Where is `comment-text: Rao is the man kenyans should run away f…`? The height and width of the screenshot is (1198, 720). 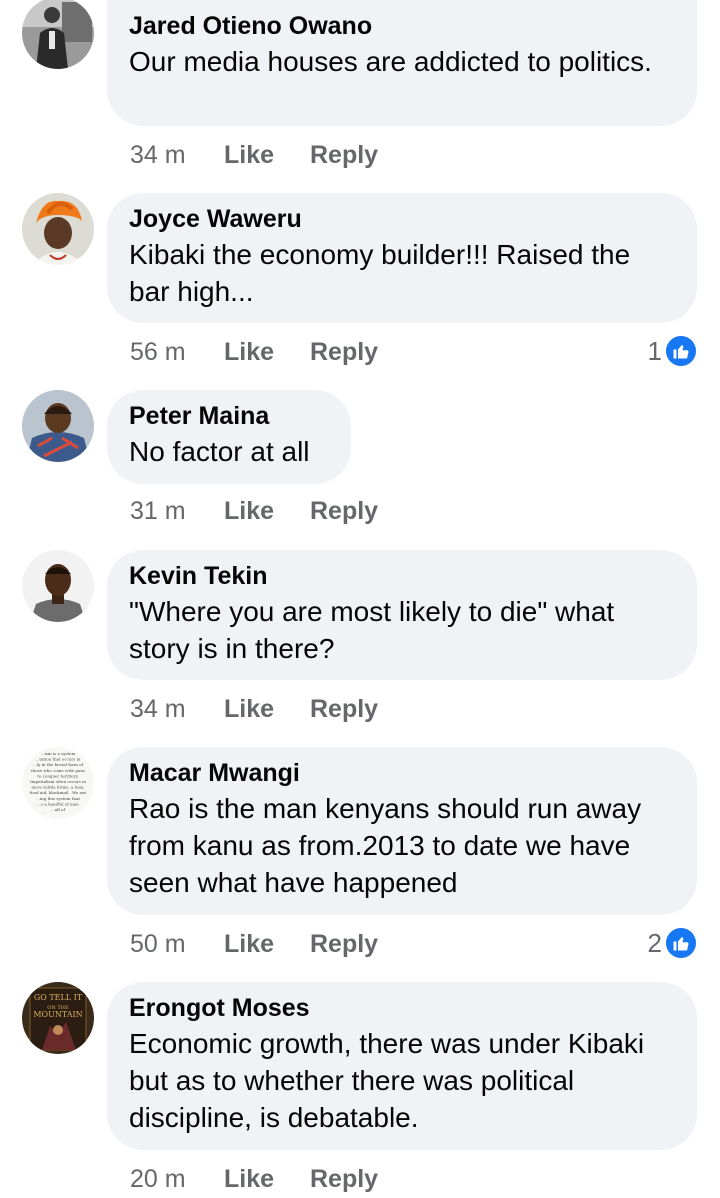 comment-text: Rao is the man kenyans should run away f… is located at coordinates (385, 845).